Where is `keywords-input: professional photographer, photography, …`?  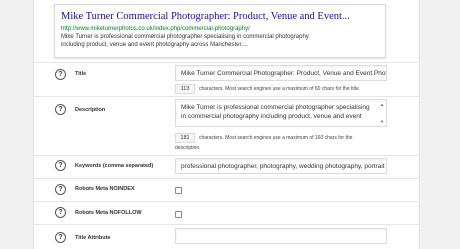
keywords-input: professional photographer, photography, … is located at coordinates (281, 166).